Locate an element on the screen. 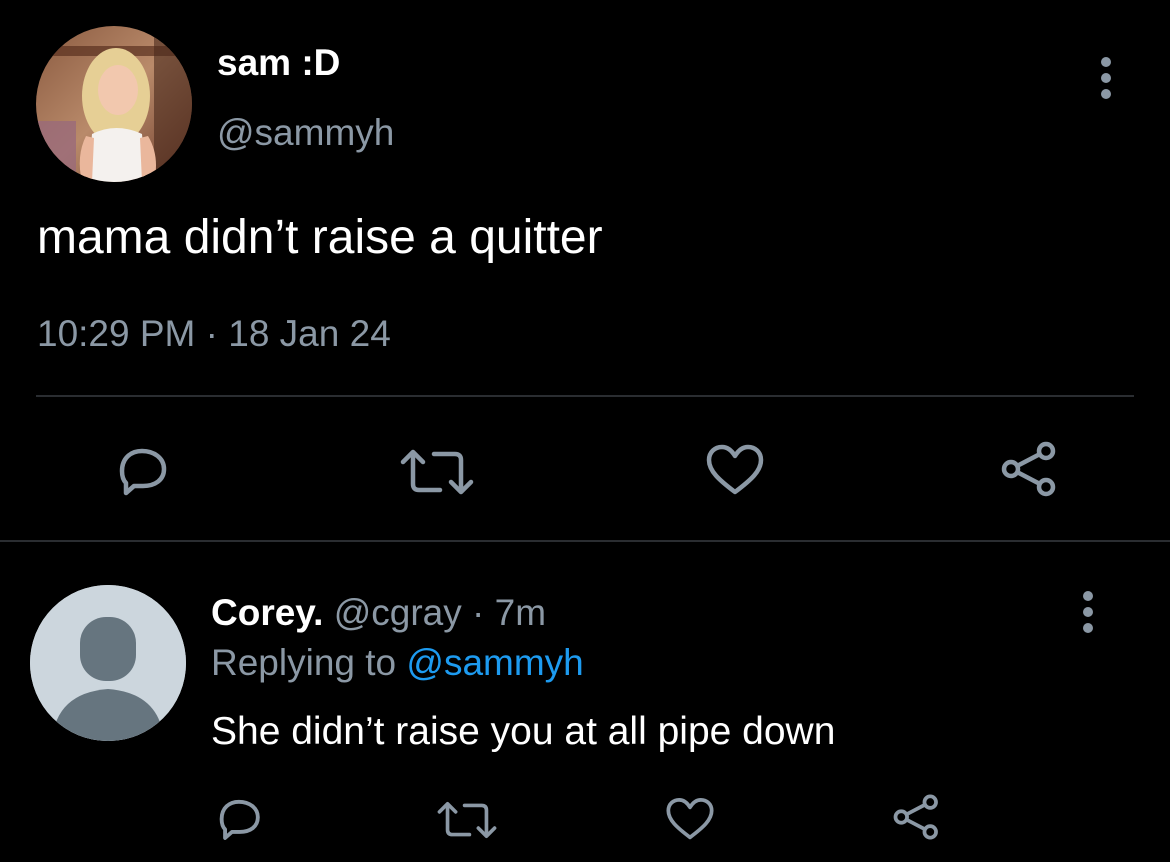 Image resolution: width=1170 pixels, height=862 pixels. reply-age: 7m is located at coordinates (520, 612).